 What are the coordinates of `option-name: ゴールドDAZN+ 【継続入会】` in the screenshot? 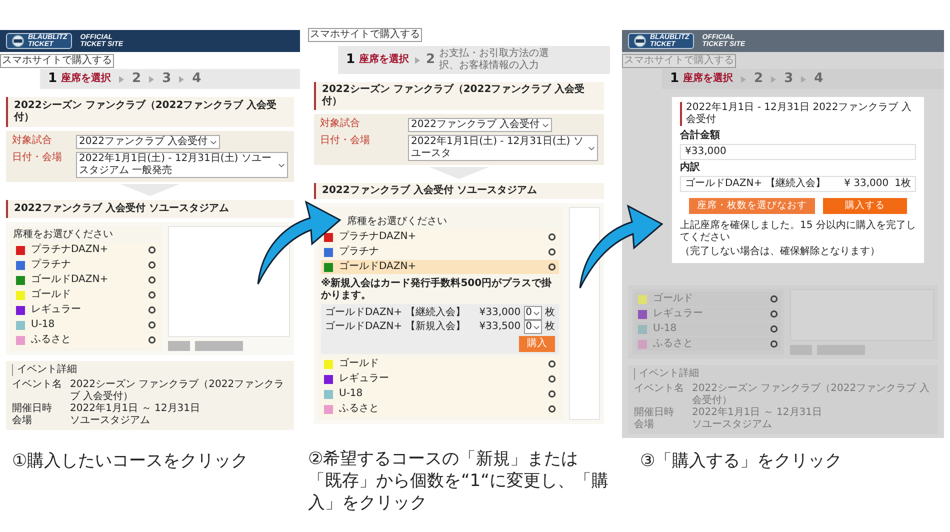 It's located at (395, 313).